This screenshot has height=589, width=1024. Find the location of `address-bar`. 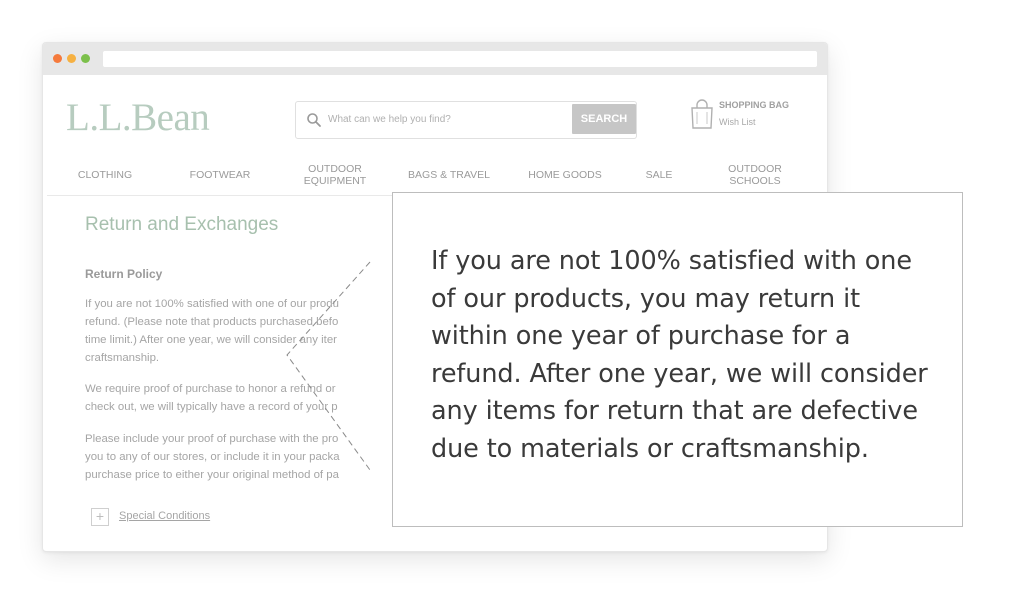

address-bar is located at coordinates (460, 59).